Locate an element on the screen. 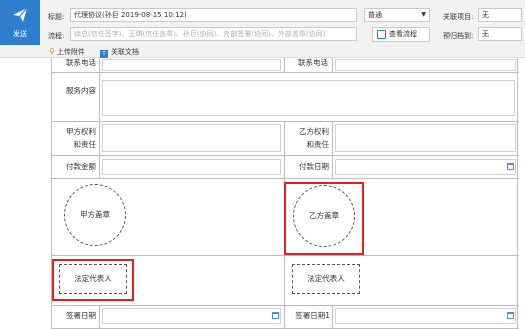 This screenshot has height=329, width=525. payment-amount-input is located at coordinates (191, 167).